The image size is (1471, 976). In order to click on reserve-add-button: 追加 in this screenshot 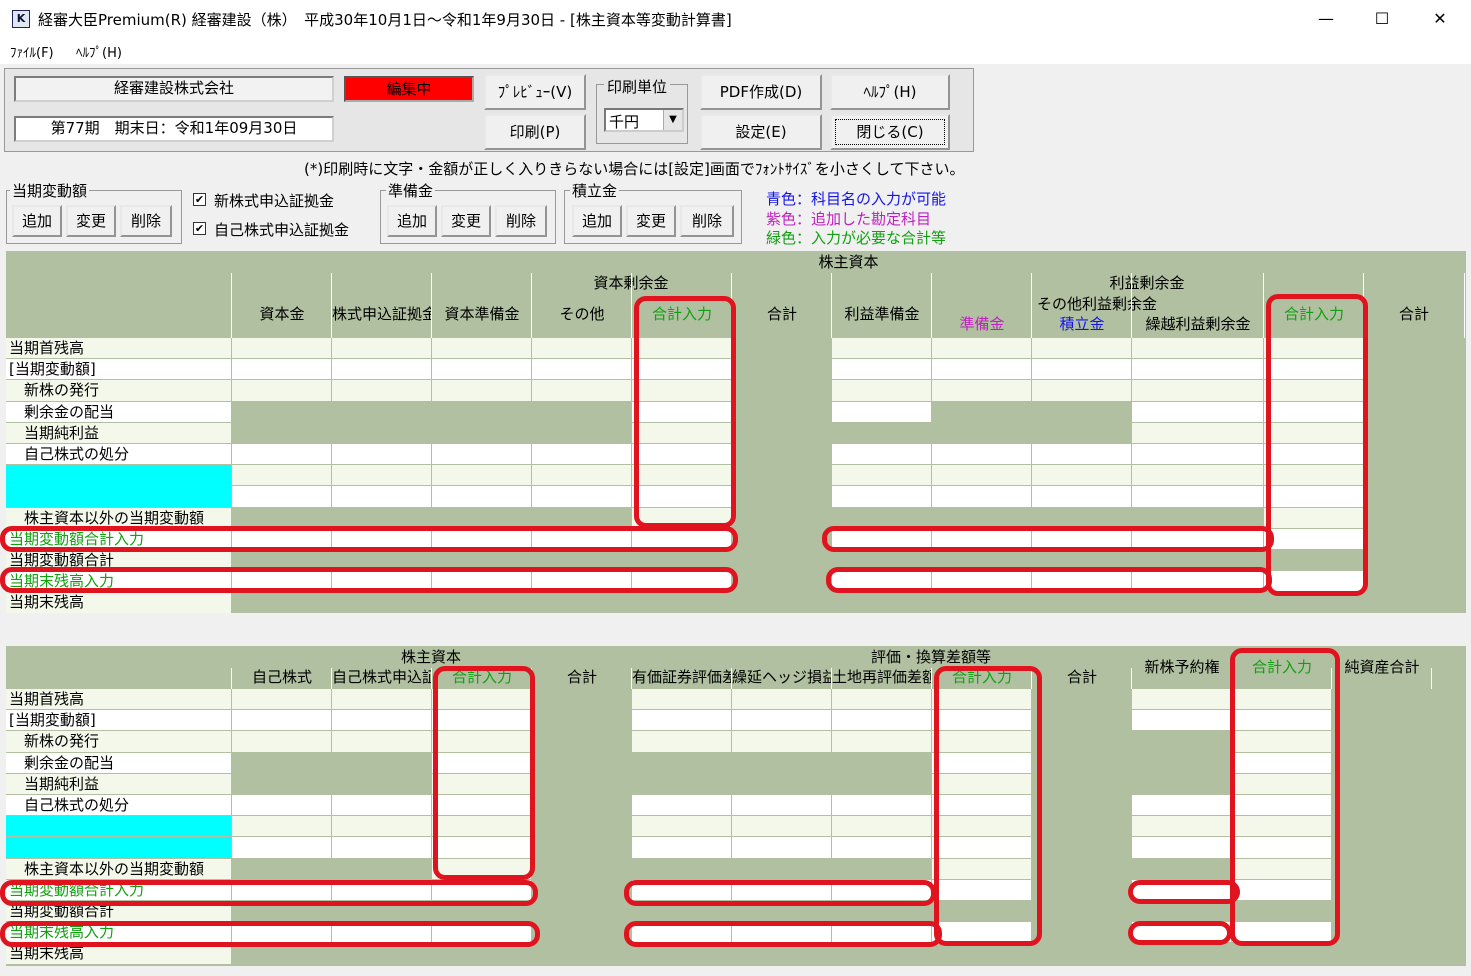, I will do `click(412, 221)`.